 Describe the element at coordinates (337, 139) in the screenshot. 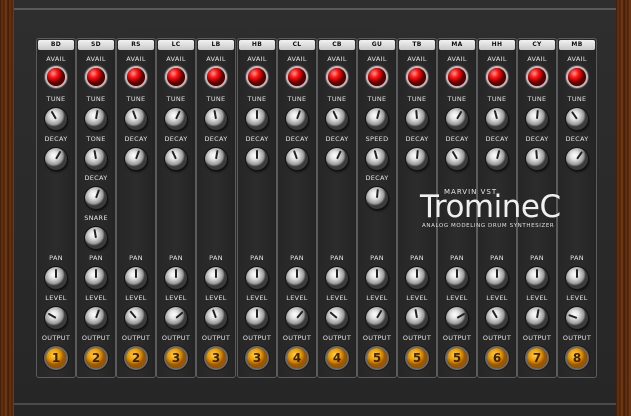

I see `channel-param-label: DECAY` at that location.